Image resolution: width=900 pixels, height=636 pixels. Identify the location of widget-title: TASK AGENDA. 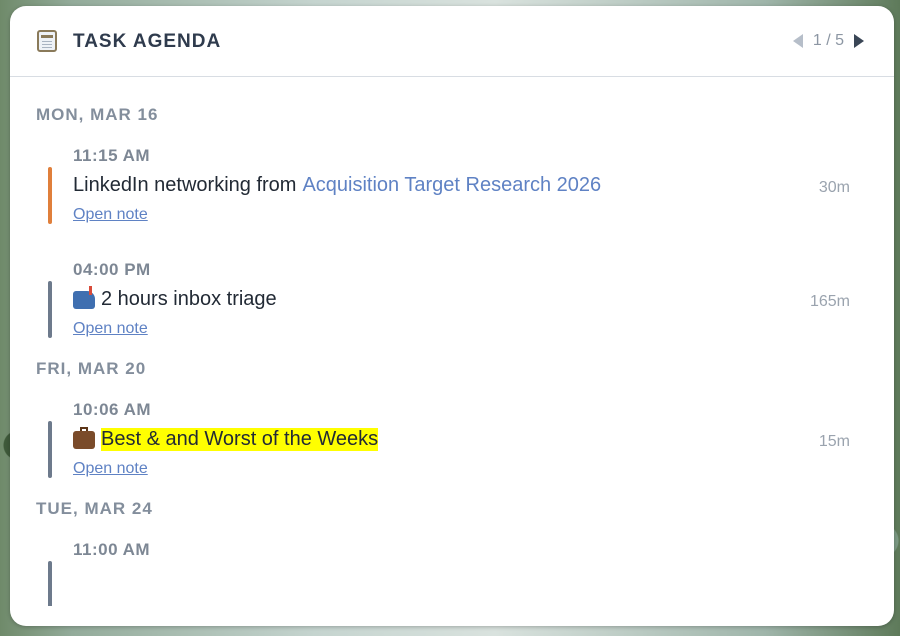
(147, 41).